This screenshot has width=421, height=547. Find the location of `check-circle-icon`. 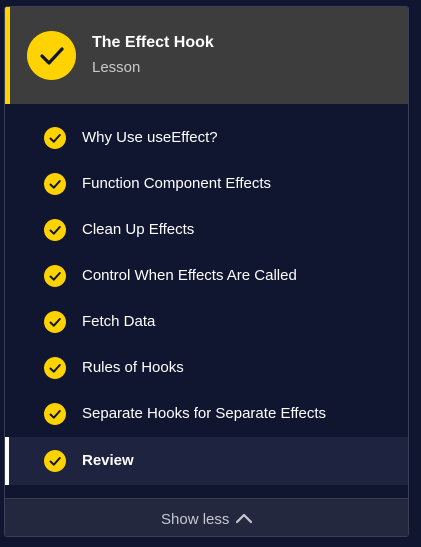

check-circle-icon is located at coordinates (51, 55).